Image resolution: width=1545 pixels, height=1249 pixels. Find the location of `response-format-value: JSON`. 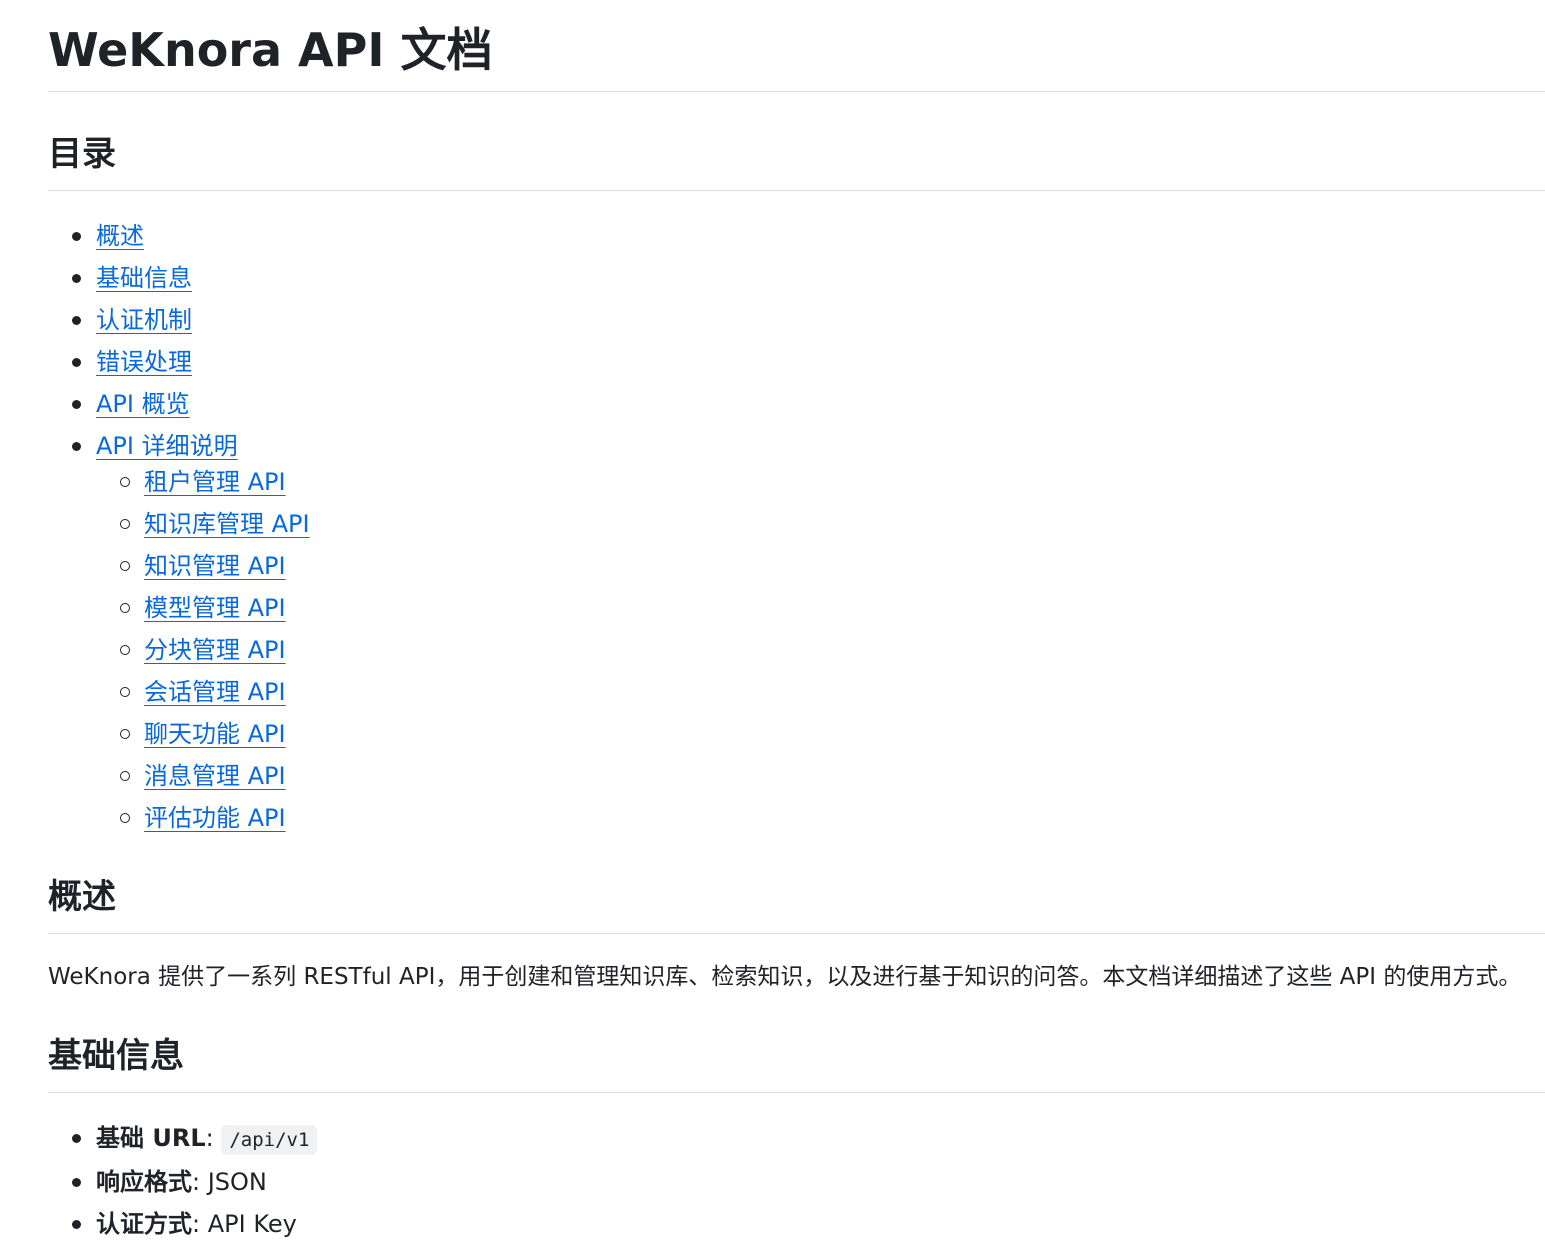

response-format-value: JSON is located at coordinates (237, 1182).